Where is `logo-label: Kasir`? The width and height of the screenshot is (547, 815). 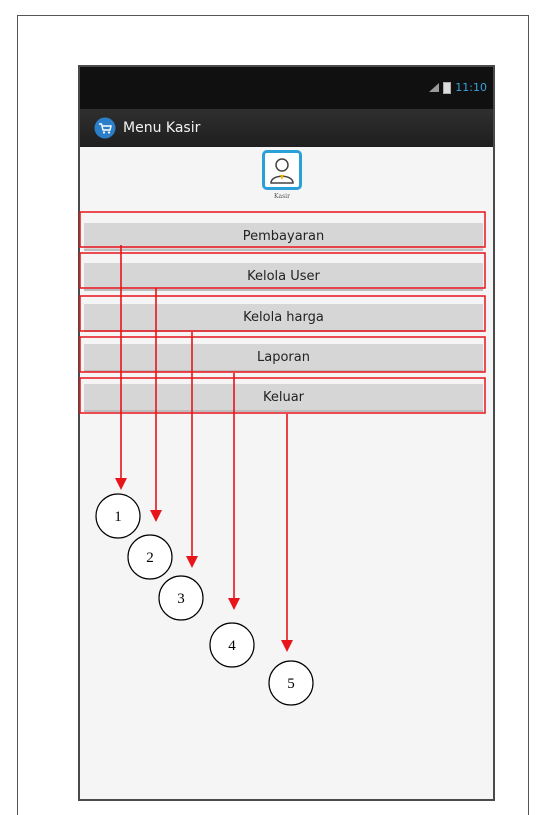 logo-label: Kasir is located at coordinates (282, 196).